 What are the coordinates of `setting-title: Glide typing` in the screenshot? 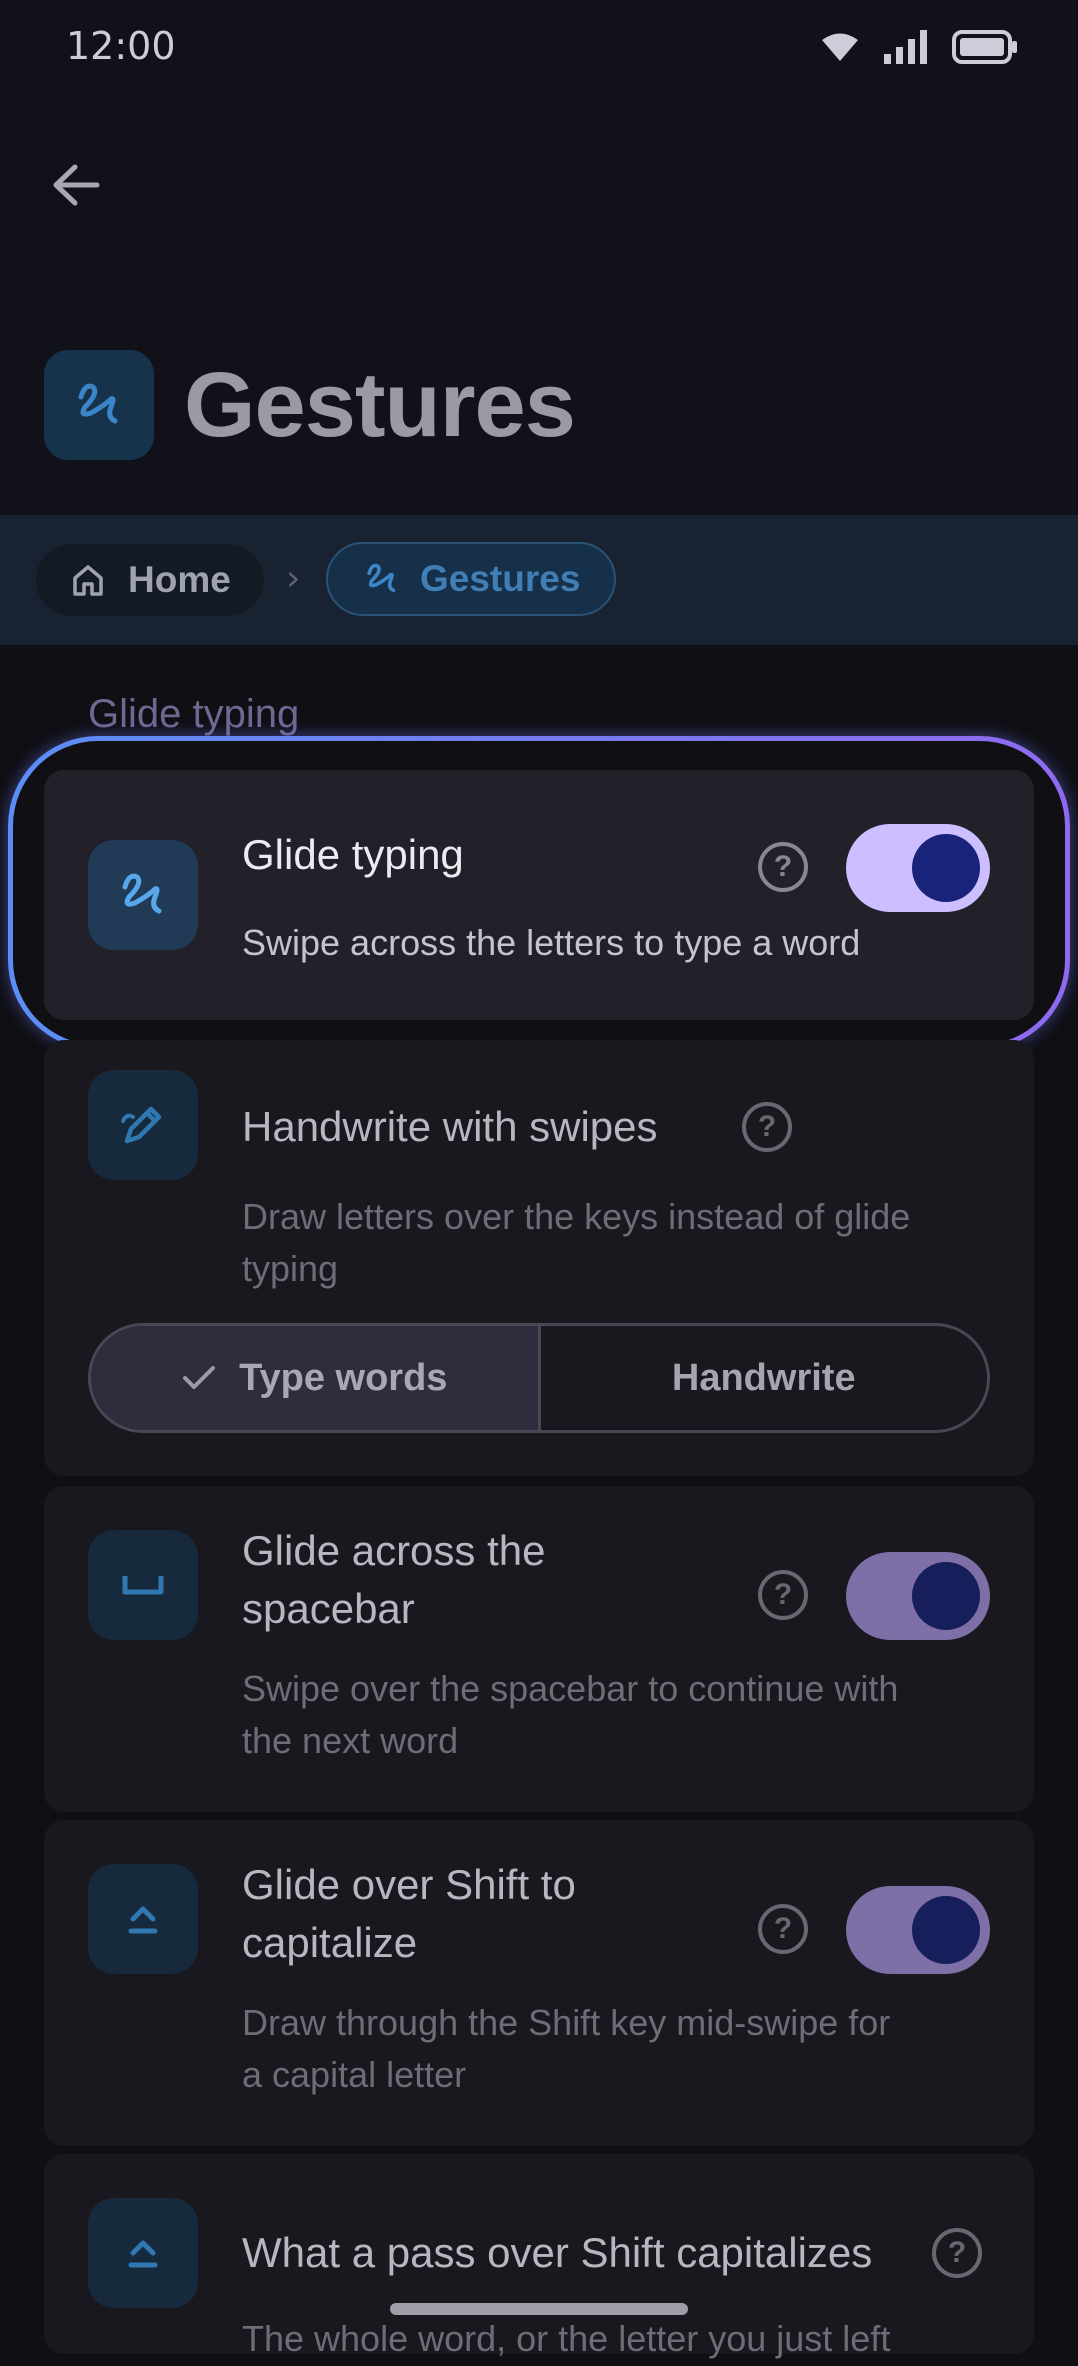 It's located at (353, 854).